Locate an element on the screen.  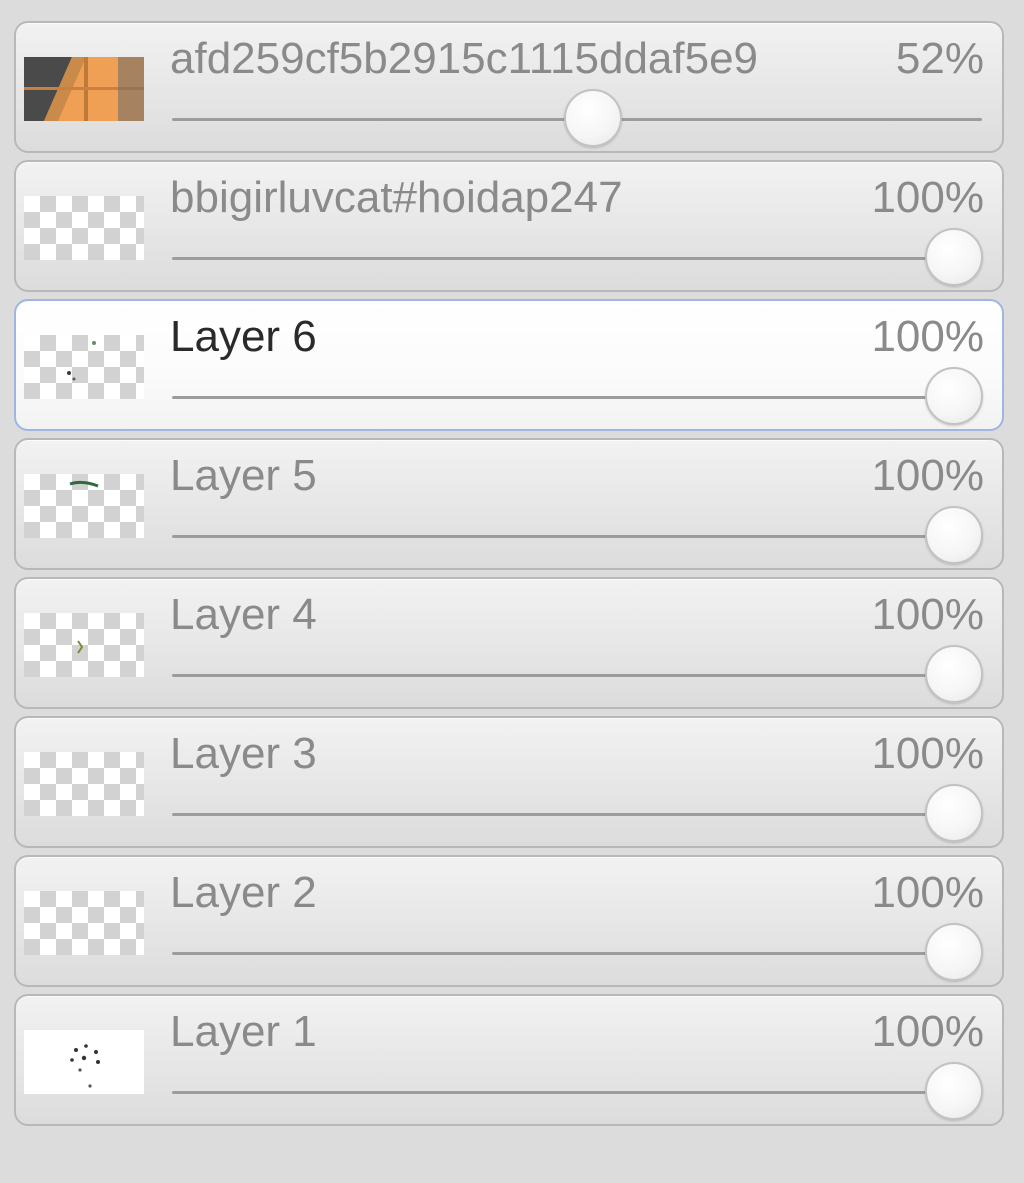
white-sketch-thumbnail is located at coordinates (84, 1062).